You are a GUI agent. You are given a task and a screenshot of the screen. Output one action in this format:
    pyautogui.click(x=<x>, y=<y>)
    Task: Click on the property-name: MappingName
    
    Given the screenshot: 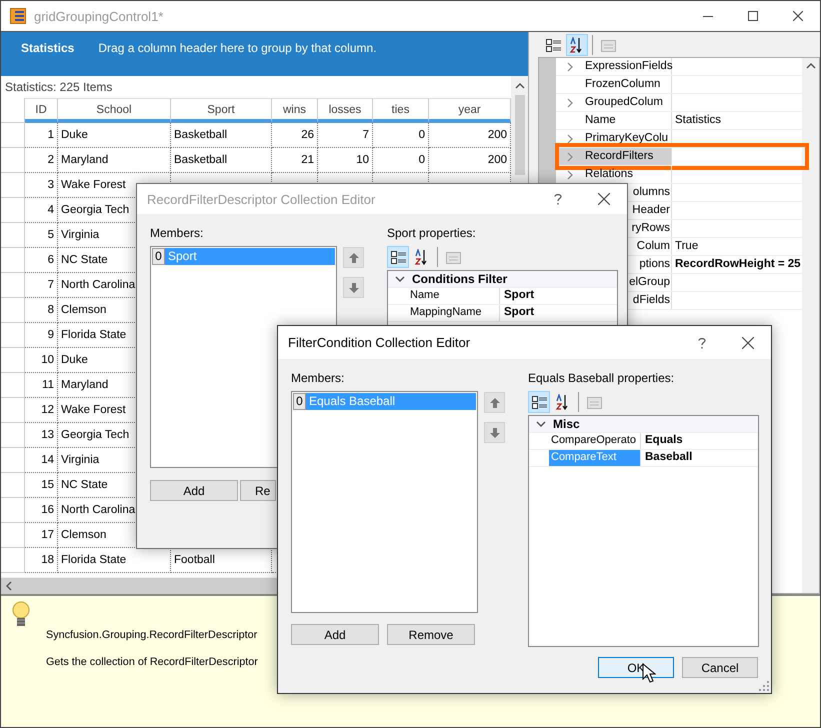 What is the action you would take?
    pyautogui.click(x=454, y=313)
    